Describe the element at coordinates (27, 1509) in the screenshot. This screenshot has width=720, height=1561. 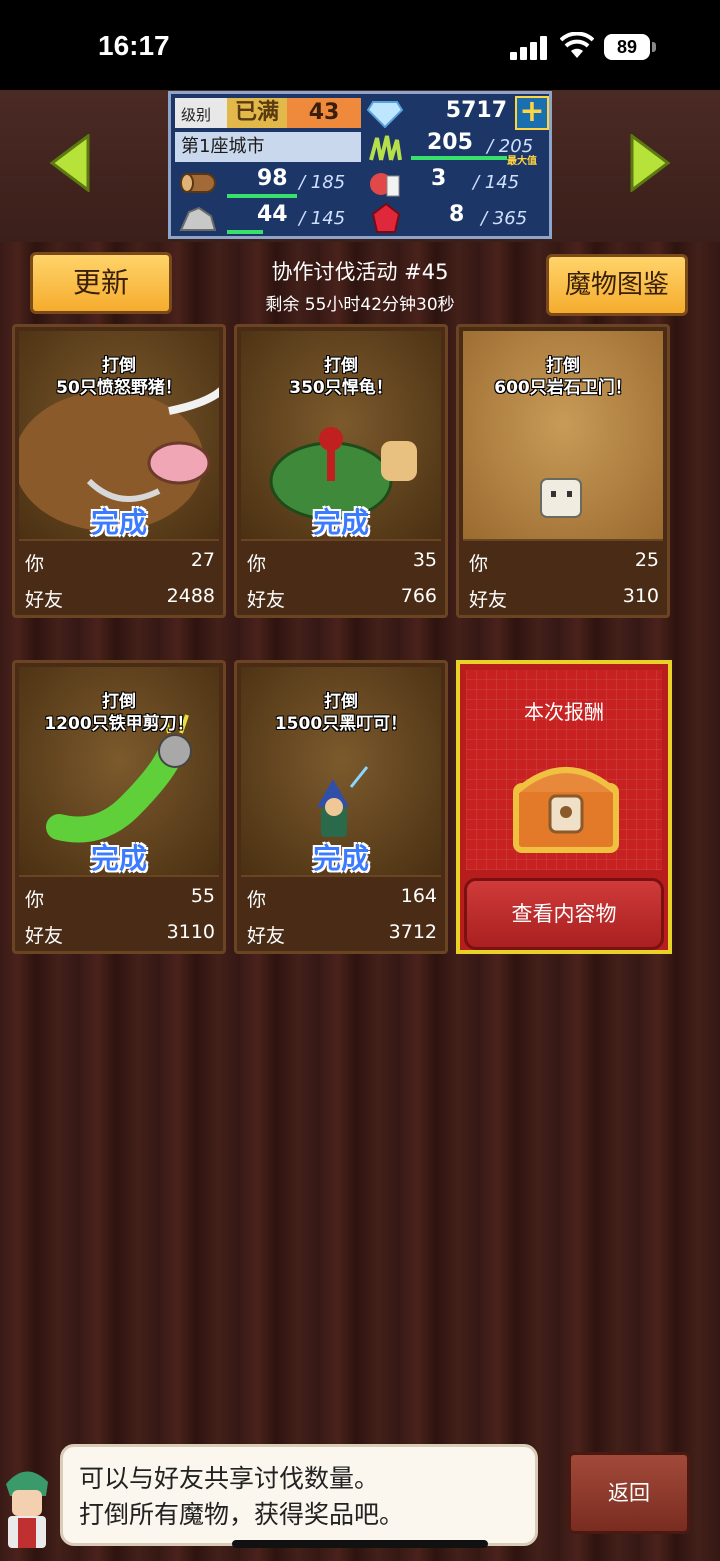
I see `advisor-avatar` at that location.